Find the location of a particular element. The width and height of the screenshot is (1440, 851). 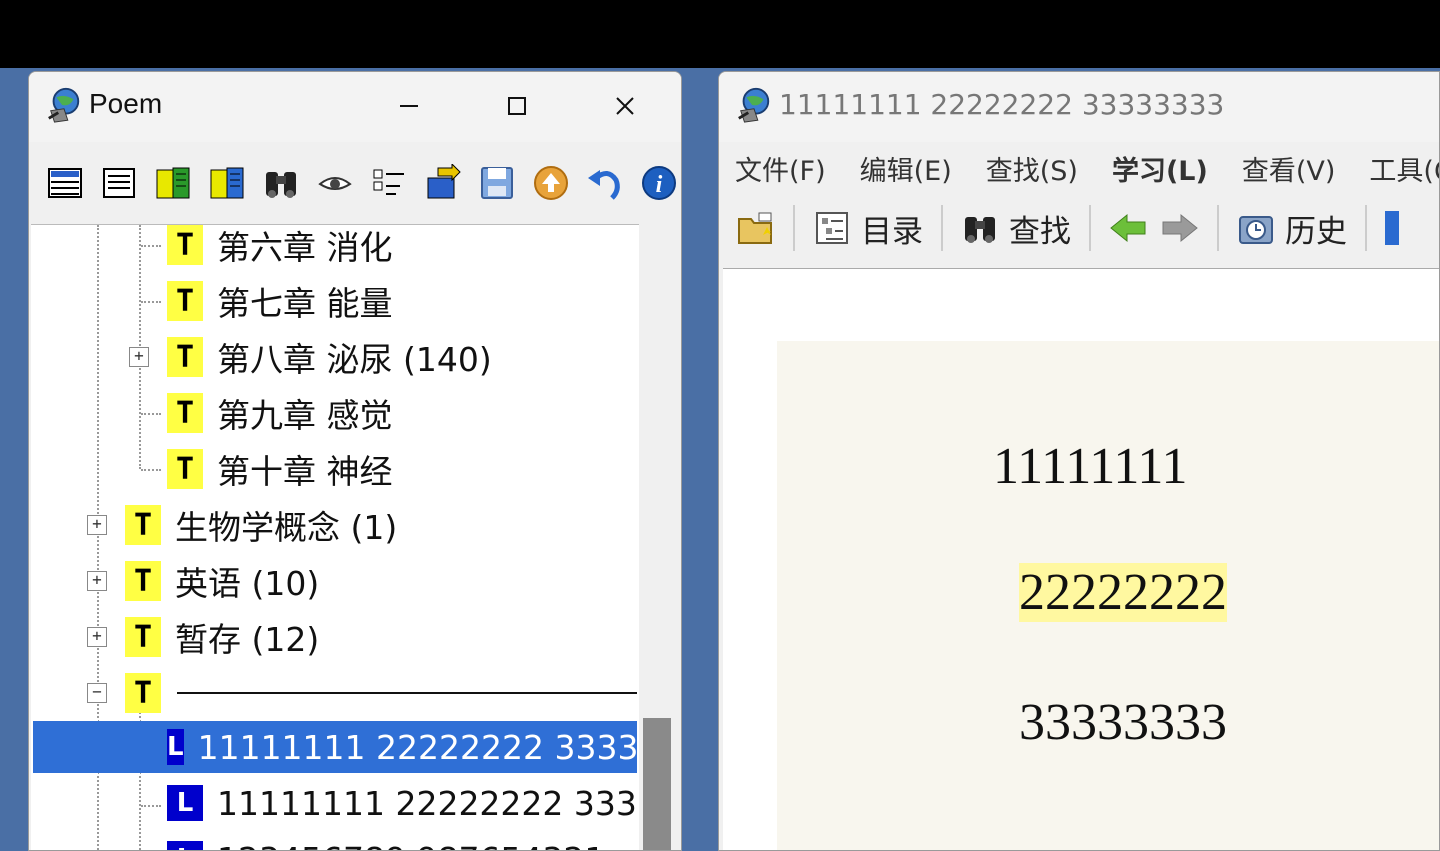

close-button is located at coordinates (625, 106).